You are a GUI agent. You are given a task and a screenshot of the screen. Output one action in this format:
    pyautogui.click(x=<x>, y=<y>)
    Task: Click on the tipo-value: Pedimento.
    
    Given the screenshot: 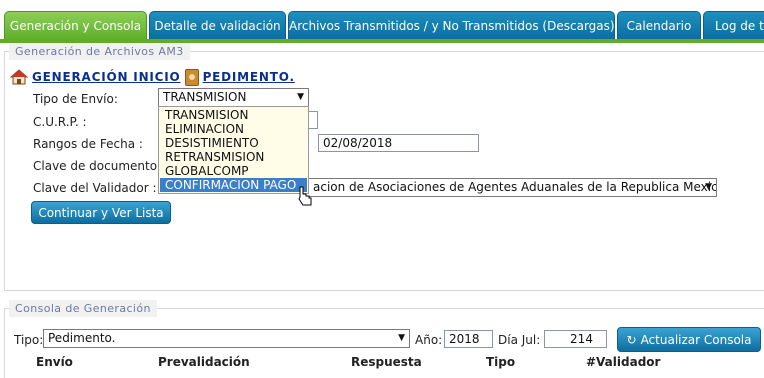 What is the action you would take?
    pyautogui.click(x=82, y=338)
    